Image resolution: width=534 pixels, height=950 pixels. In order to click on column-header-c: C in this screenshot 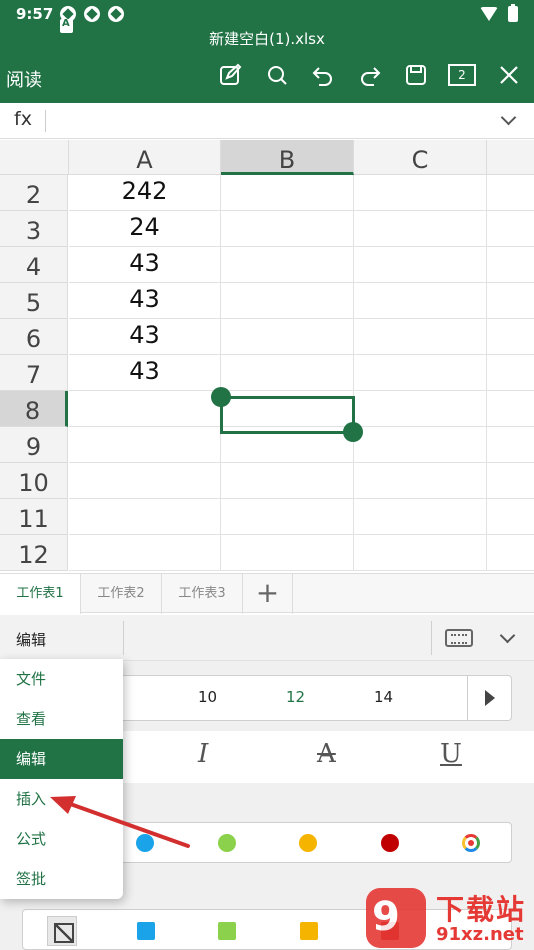, I will do `click(420, 157)`.